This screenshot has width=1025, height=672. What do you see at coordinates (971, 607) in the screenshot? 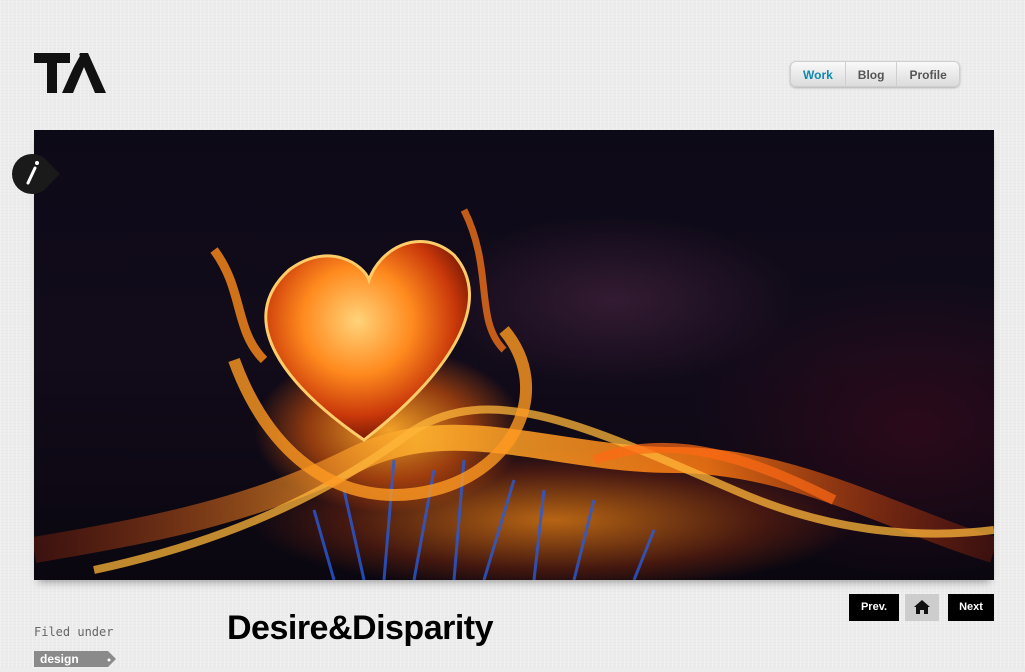
I see `next-button: Next` at bounding box center [971, 607].